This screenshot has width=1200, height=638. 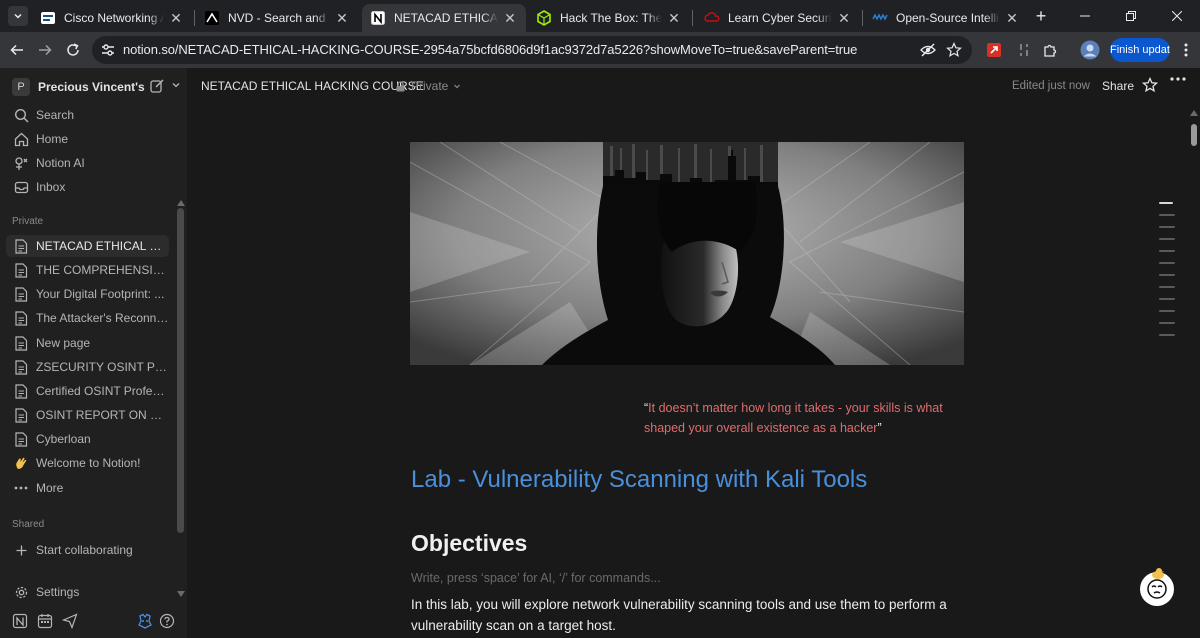 I want to click on sidebar-page-label: Cyberloan, so click(x=63, y=439).